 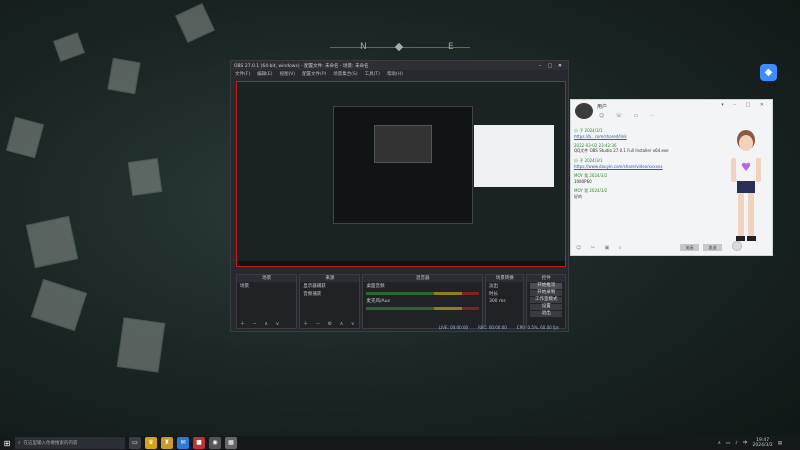 I want to click on sources-dock: 来源 显示器捕获 音频捕获 ＋ − ⚙ ∧ ∨, so click(x=330, y=301).